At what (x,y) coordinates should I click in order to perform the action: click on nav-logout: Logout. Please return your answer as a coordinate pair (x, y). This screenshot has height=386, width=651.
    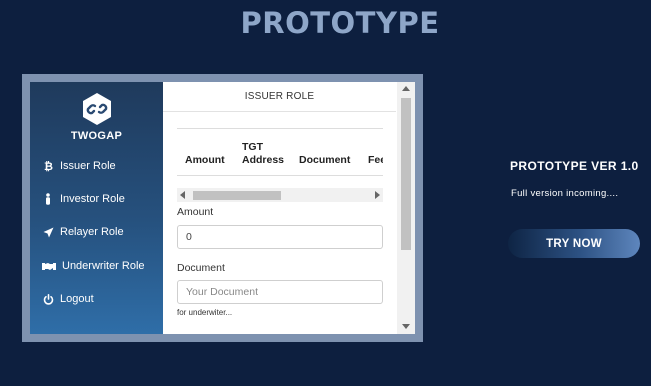
    Looking at the image, I should click on (68, 299).